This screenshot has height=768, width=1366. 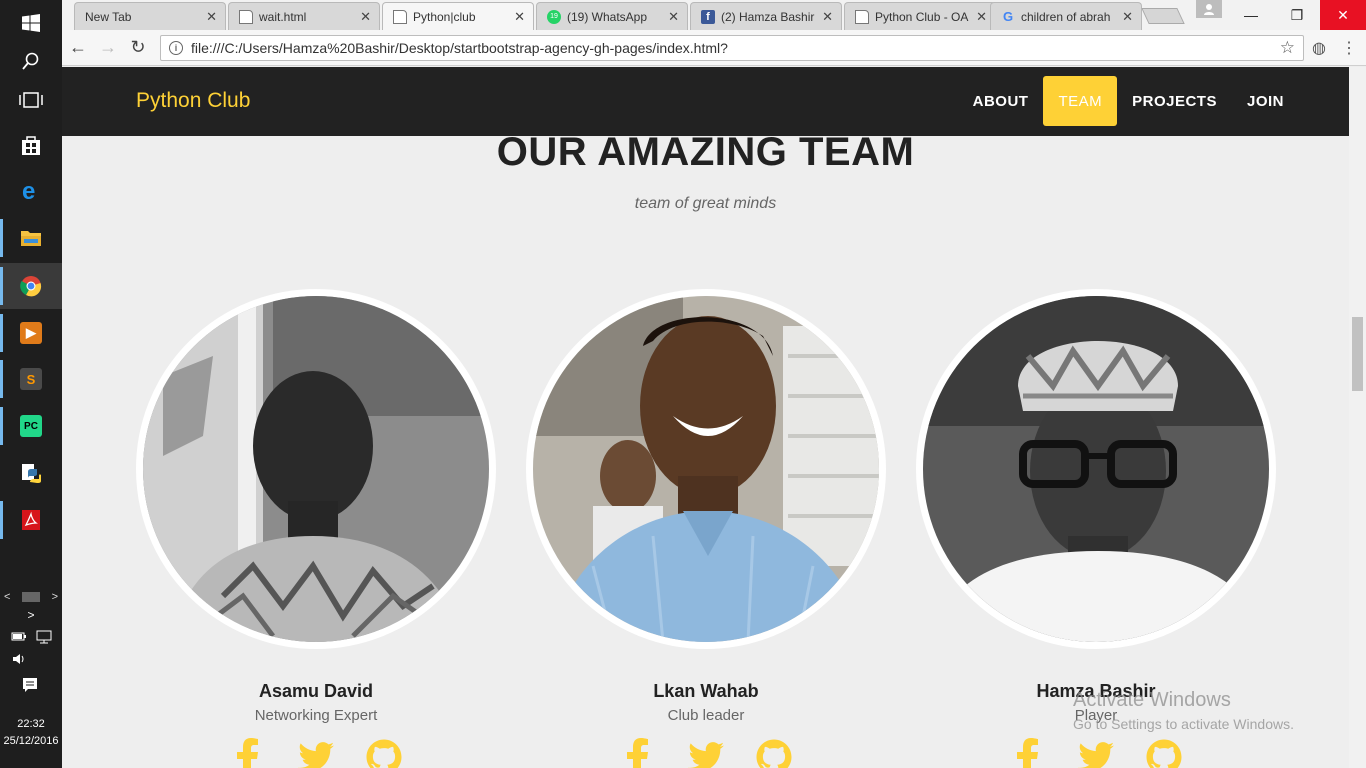 I want to click on back-button: ←, so click(x=78, y=48).